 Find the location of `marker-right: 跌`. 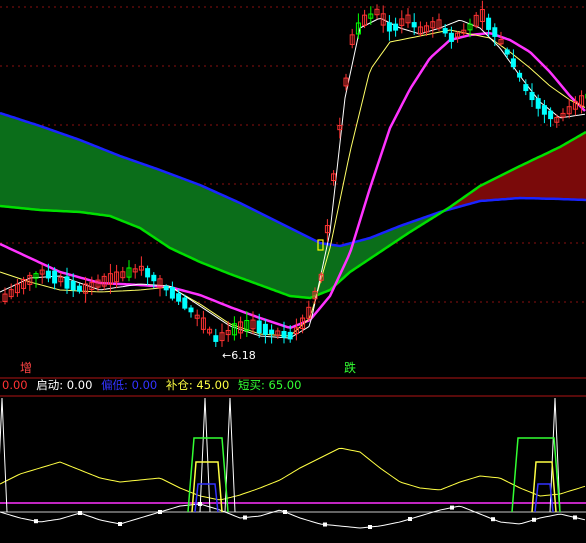

marker-right: 跌 is located at coordinates (350, 368).